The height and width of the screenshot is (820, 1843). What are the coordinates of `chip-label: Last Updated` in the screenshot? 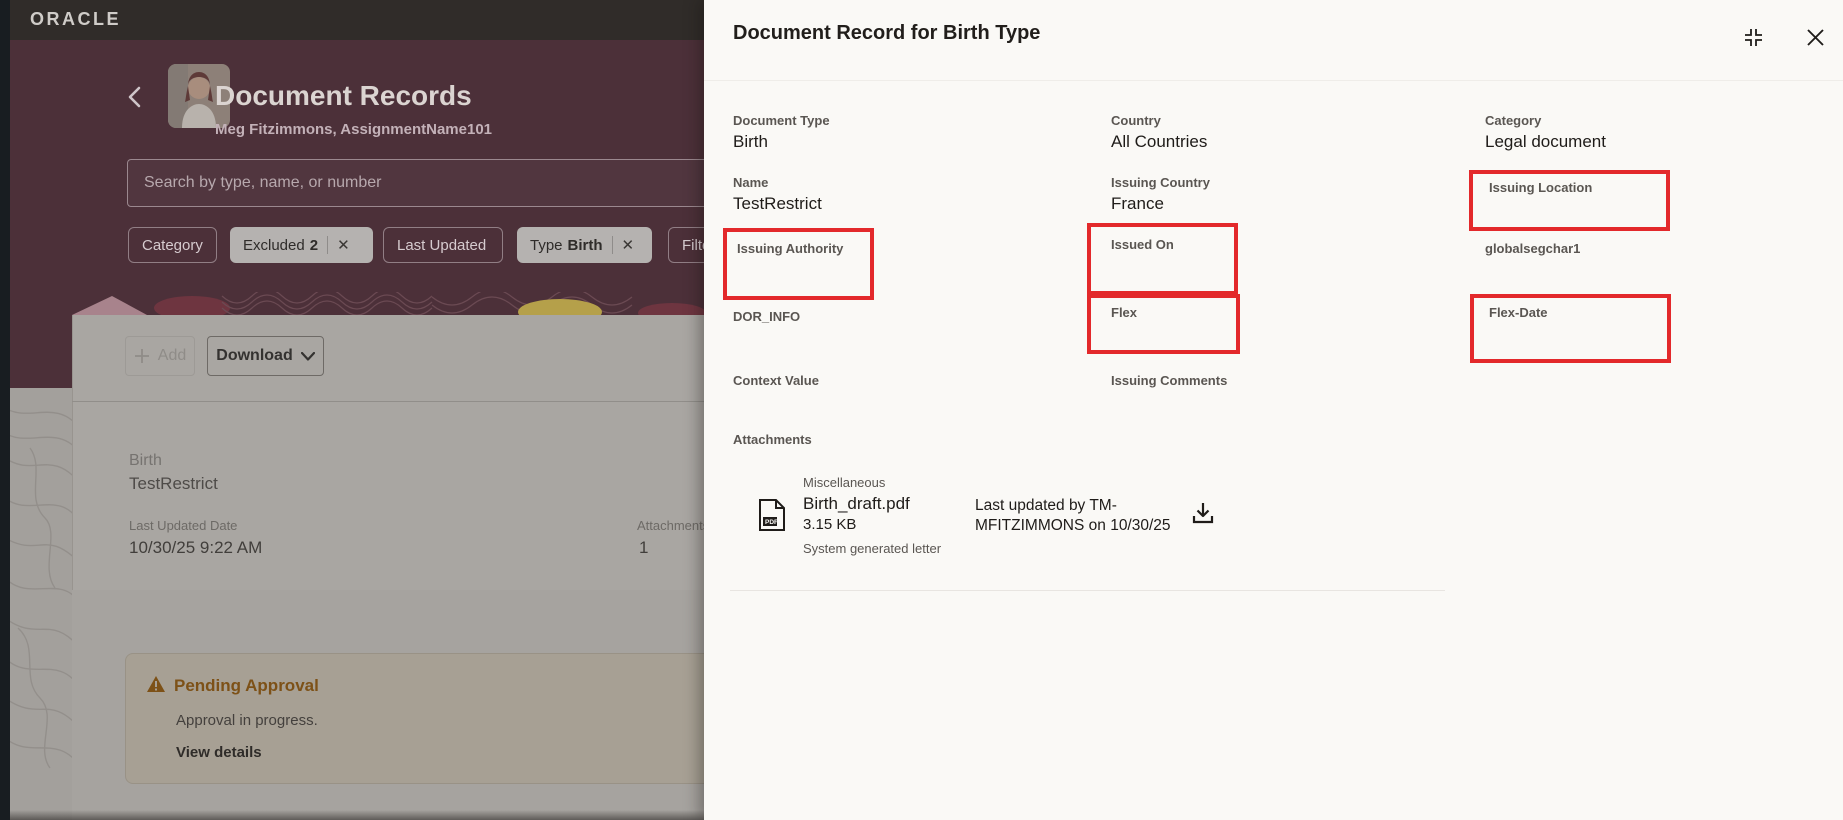 It's located at (442, 245).